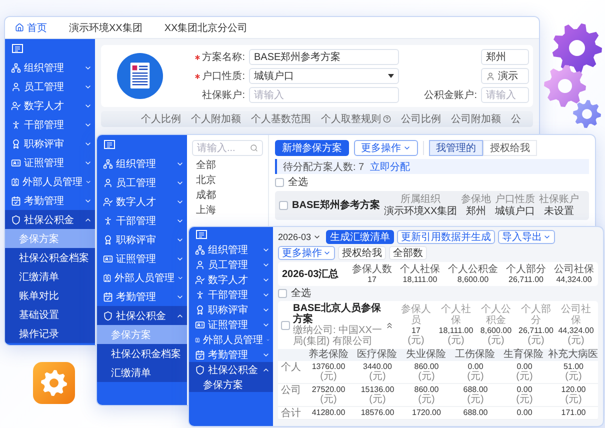 The width and height of the screenshot is (605, 428). Describe the element at coordinates (16, 125) in the screenshot. I see `person-icon` at that location.